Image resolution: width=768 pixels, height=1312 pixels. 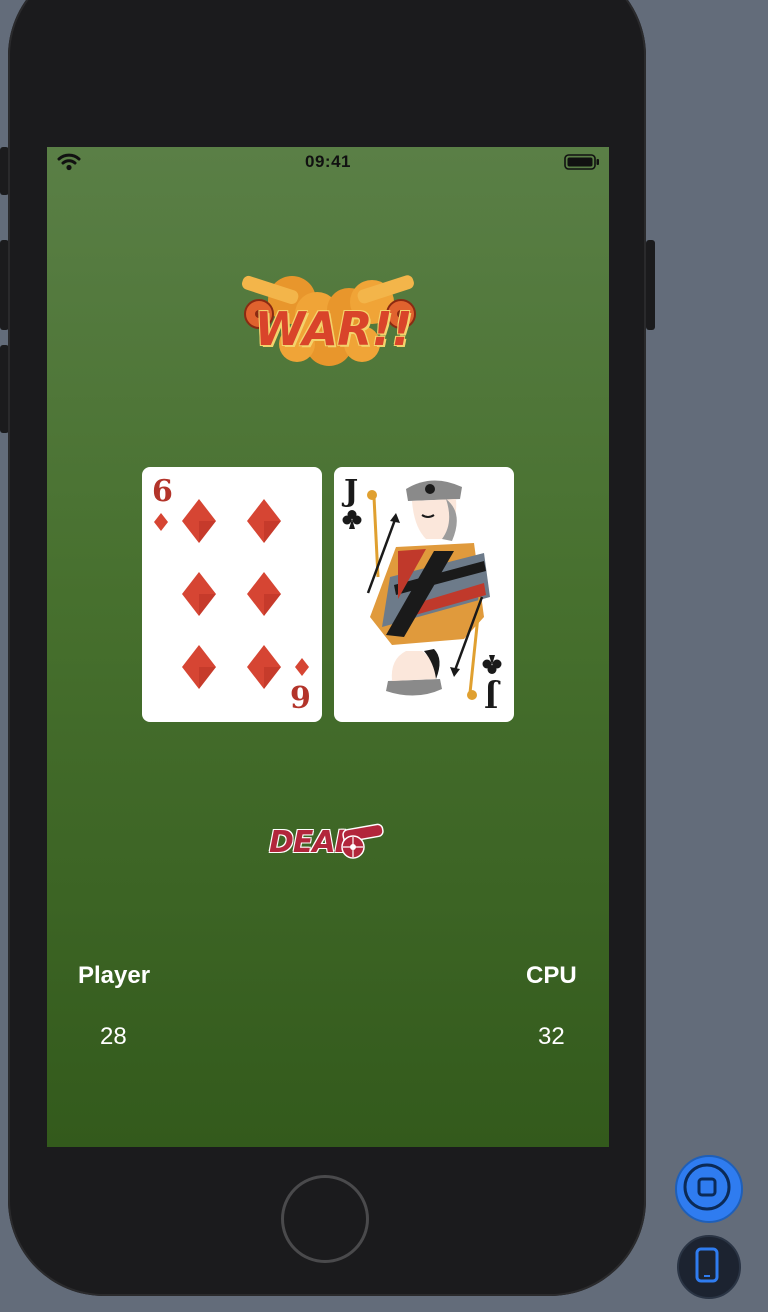 I want to click on status-time: 09:41, so click(x=328, y=161).